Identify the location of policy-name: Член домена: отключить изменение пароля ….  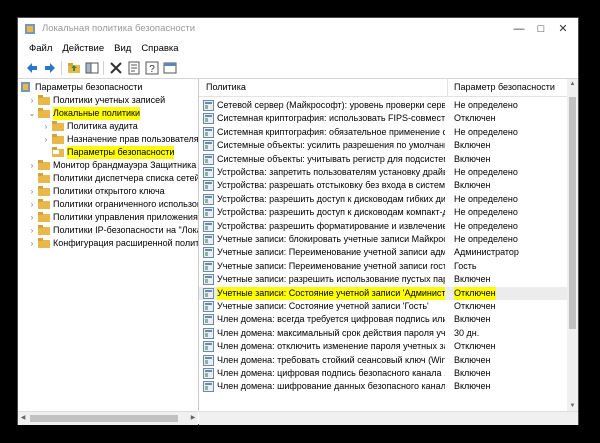
(331, 346).